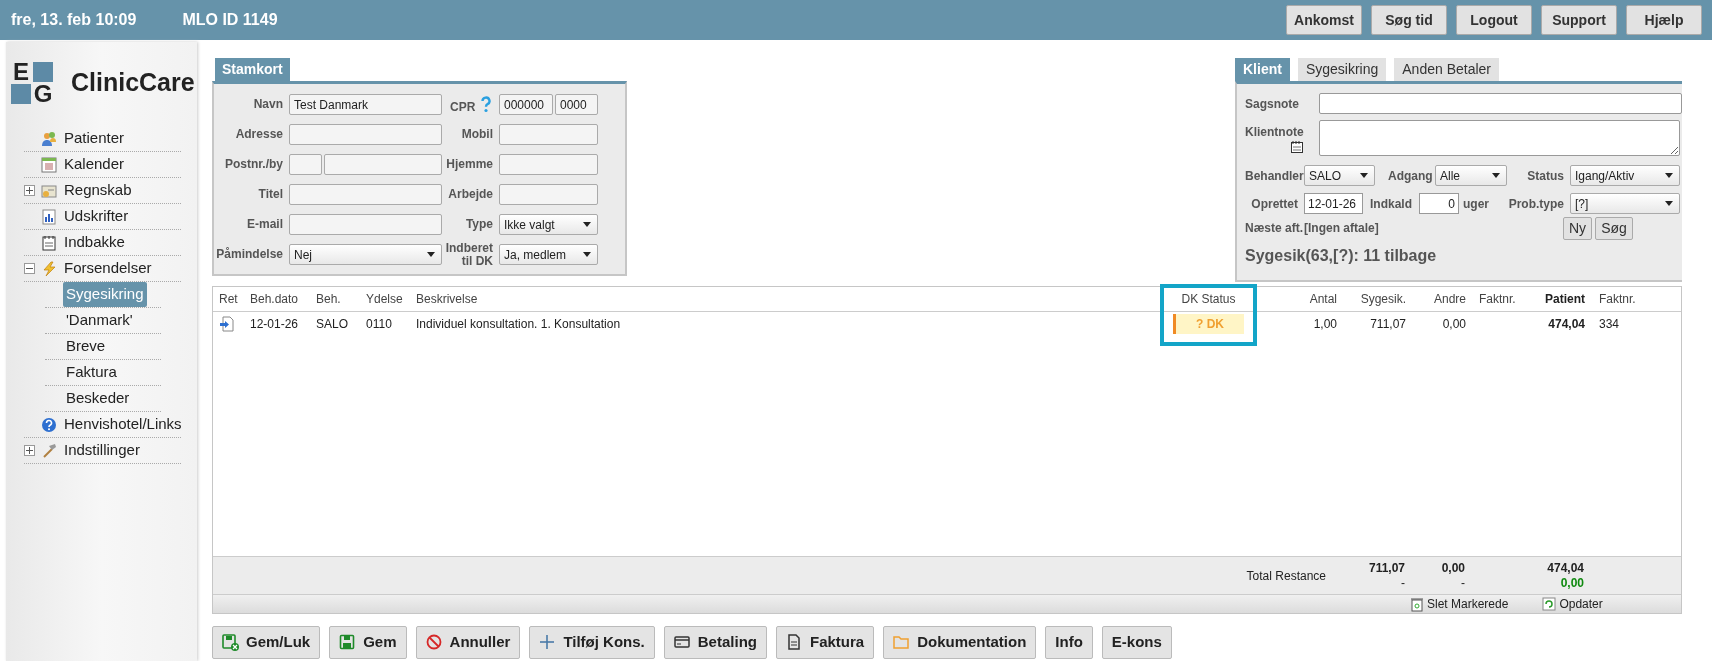 The width and height of the screenshot is (1712, 661). What do you see at coordinates (1375, 299) in the screenshot?
I see `column-header: Sygesik.` at bounding box center [1375, 299].